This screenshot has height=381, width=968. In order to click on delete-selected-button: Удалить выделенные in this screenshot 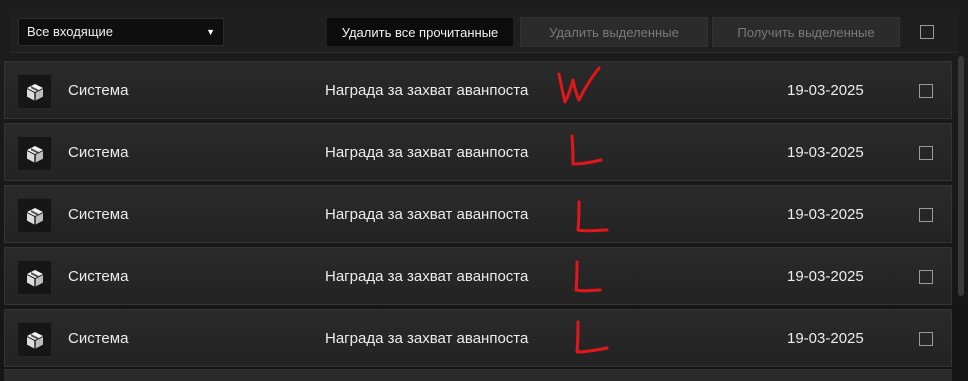, I will do `click(614, 32)`.